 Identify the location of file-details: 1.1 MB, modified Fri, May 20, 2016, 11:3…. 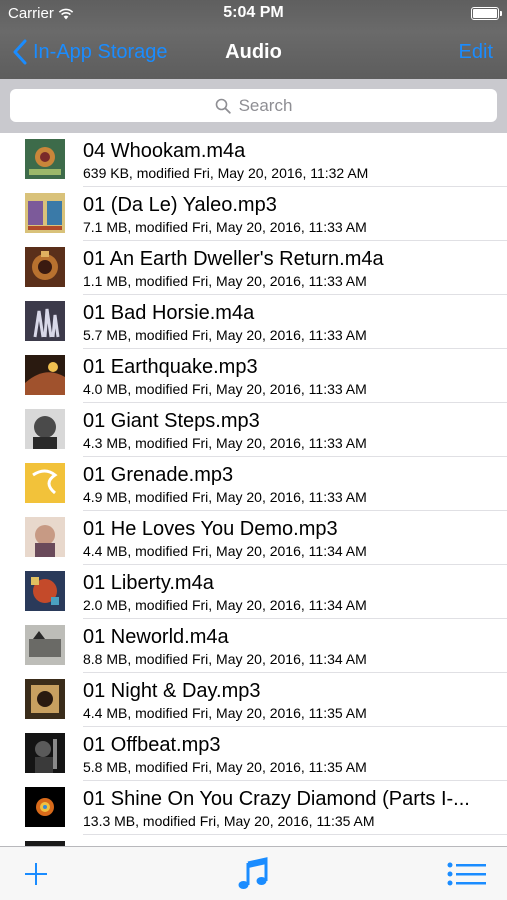
(225, 281).